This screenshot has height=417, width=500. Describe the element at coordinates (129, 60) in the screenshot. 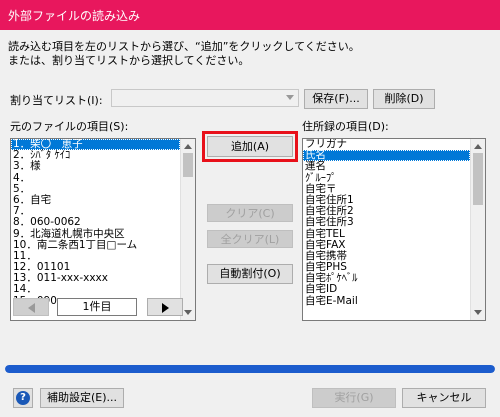

I see `instruction-line-2: または、割り当てリストから選択してください。` at that location.